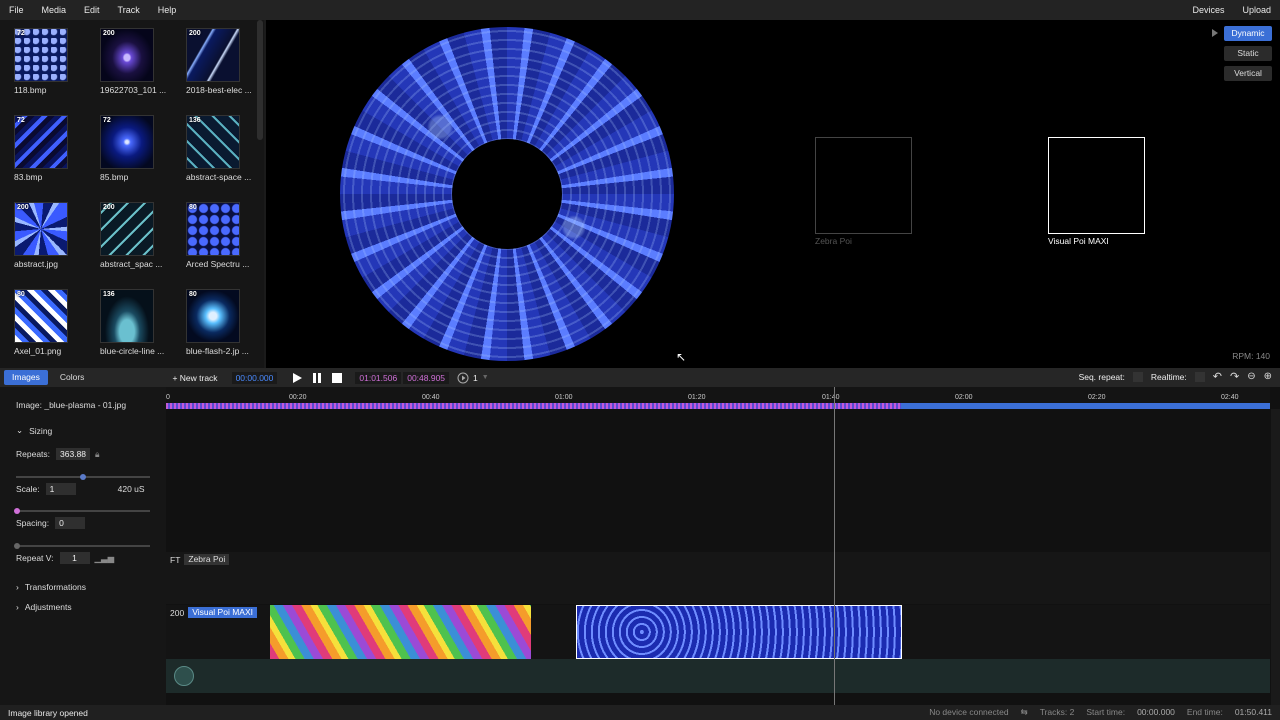 The width and height of the screenshot is (1280, 720). I want to click on new-track-button: + New track, so click(194, 378).